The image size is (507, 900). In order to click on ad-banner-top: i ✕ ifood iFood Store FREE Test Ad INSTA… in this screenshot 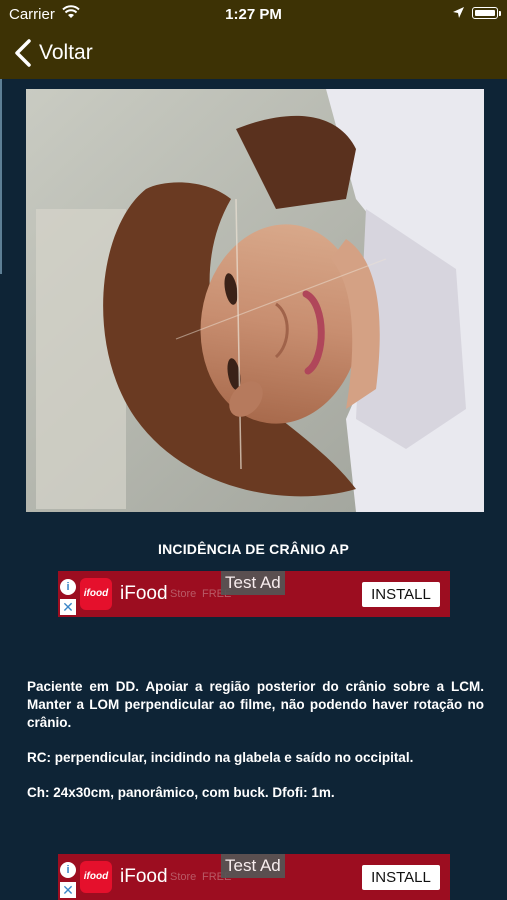, I will do `click(254, 594)`.